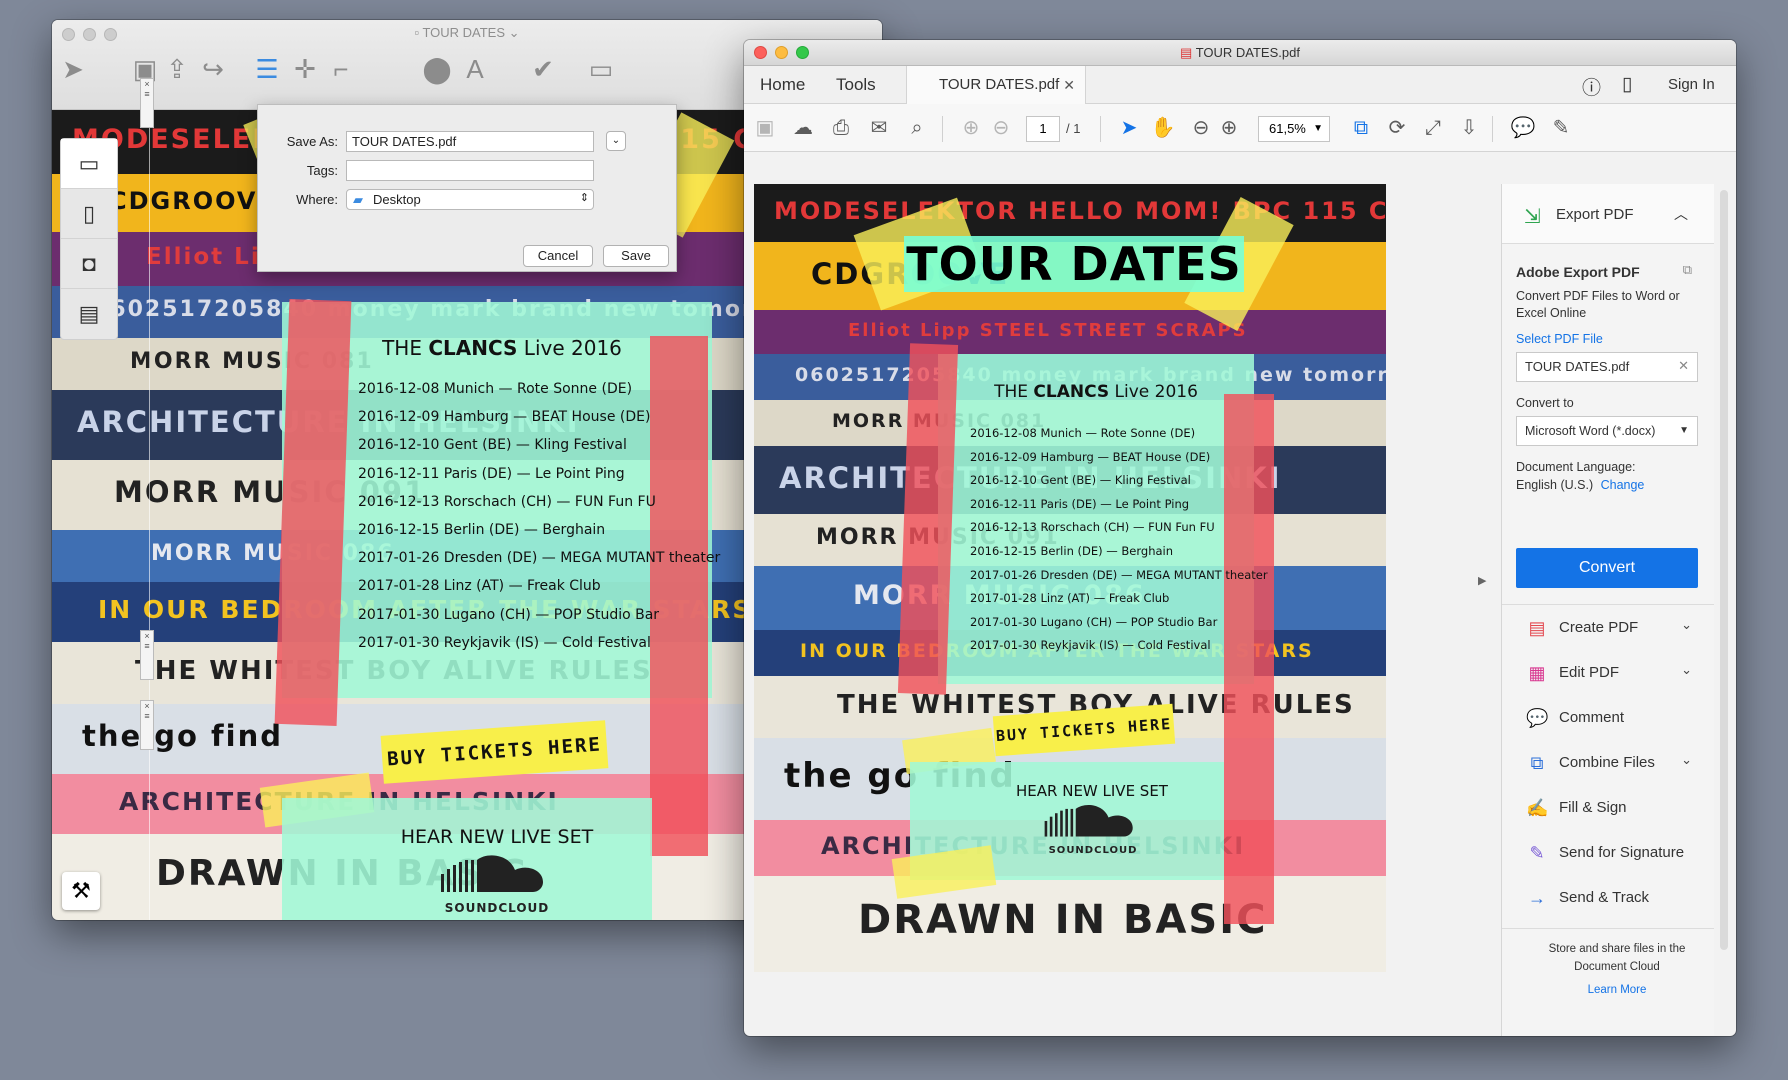 Image resolution: width=1788 pixels, height=1080 pixels. What do you see at coordinates (1240, 53) in the screenshot?
I see `acrobat-titlebar: ▤ TOUR DATES.pdf` at bounding box center [1240, 53].